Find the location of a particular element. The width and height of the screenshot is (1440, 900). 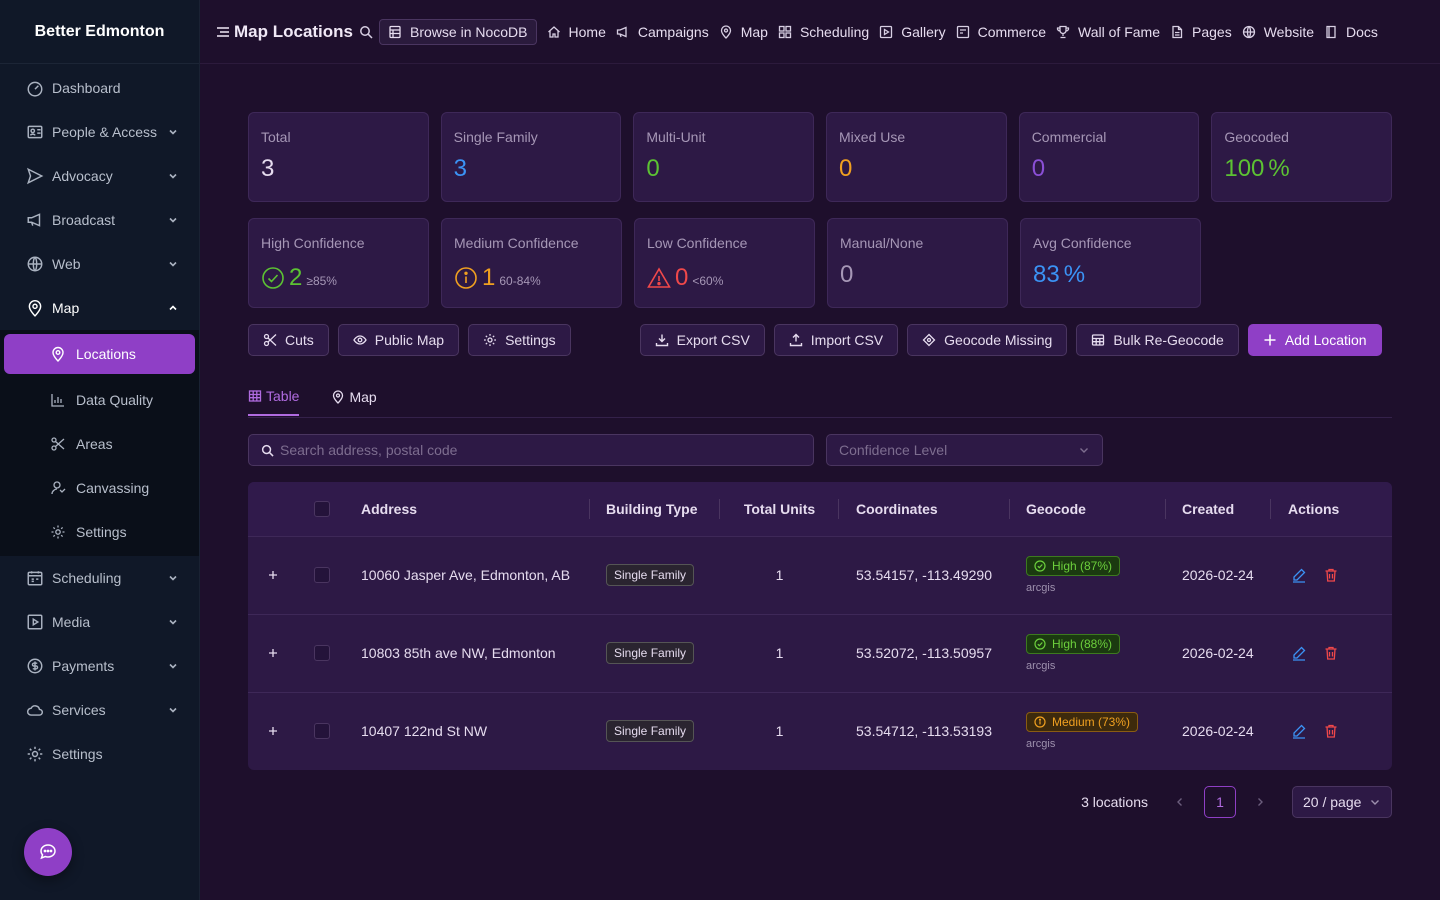

database-table-icon is located at coordinates (395, 31).